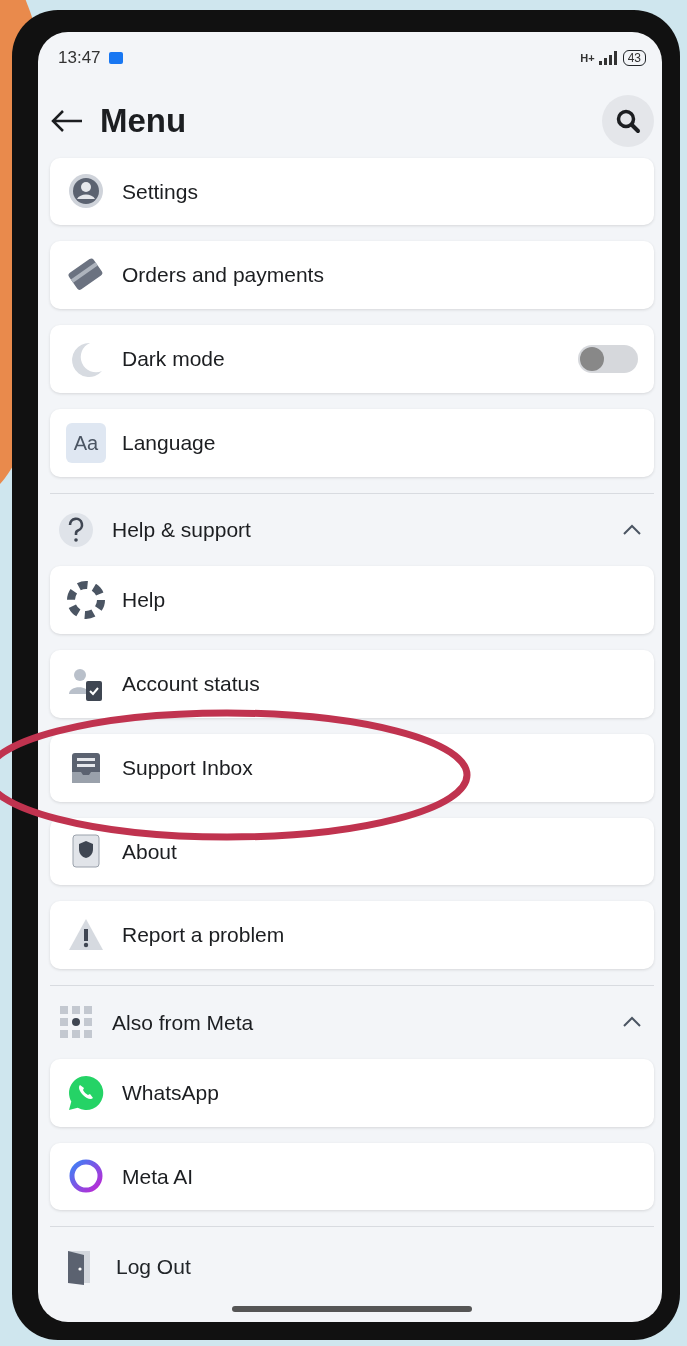  Describe the element at coordinates (158, 1176) in the screenshot. I see `menu-label: Meta AI` at that location.